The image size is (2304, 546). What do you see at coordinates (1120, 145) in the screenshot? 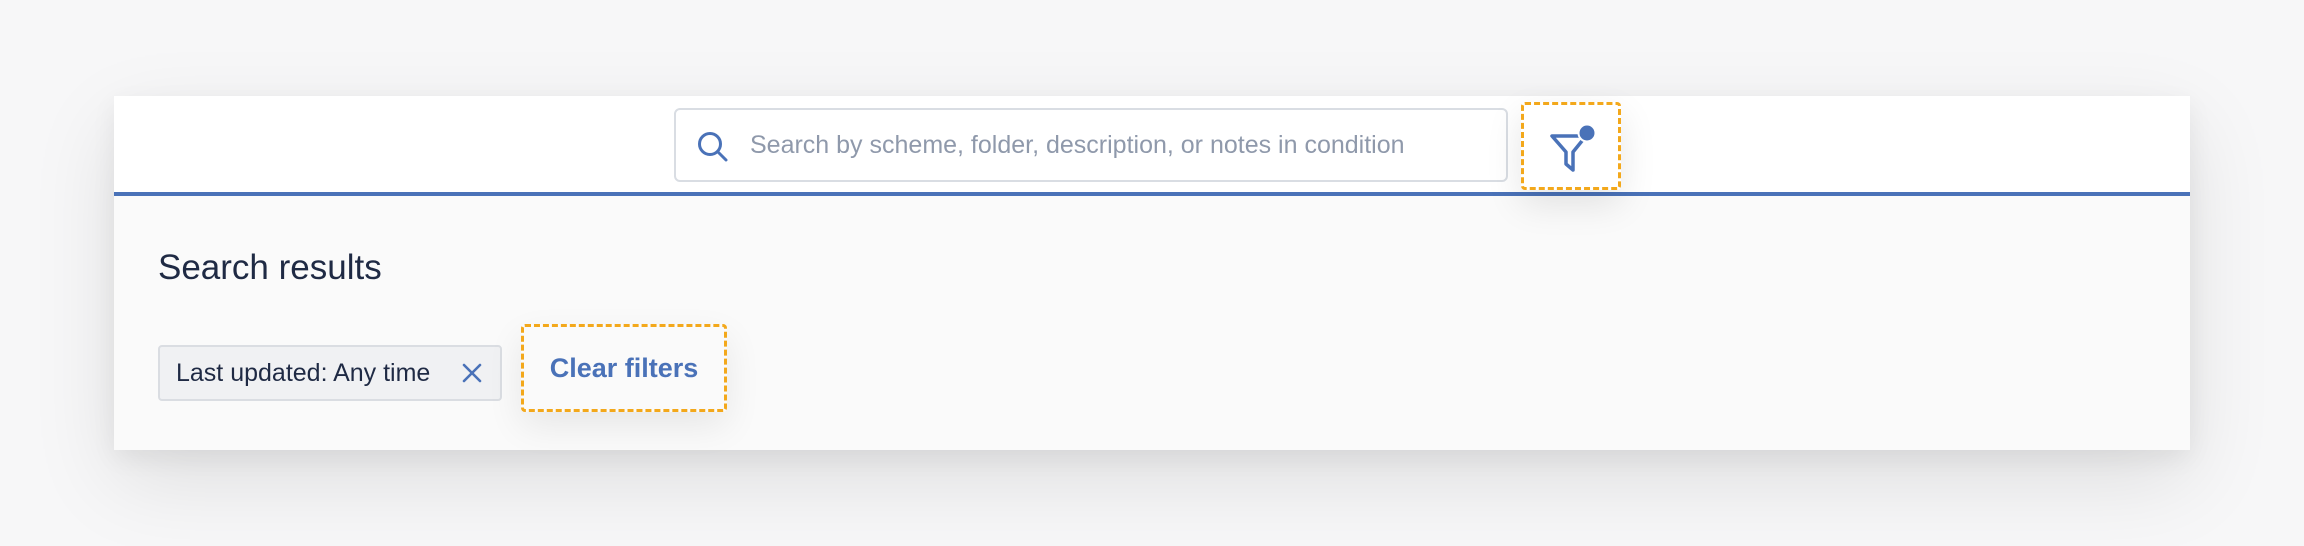
I see `search-input` at bounding box center [1120, 145].